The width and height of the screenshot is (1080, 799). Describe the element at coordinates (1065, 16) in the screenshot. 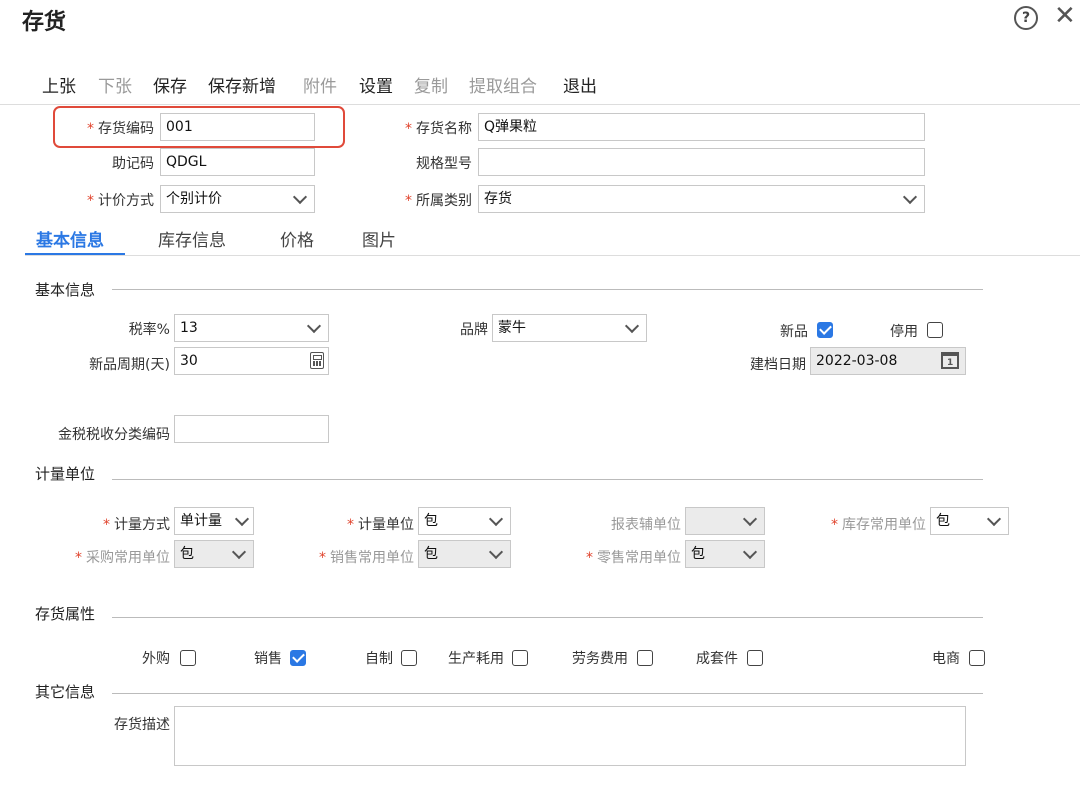

I see `close-icon: ✕` at that location.